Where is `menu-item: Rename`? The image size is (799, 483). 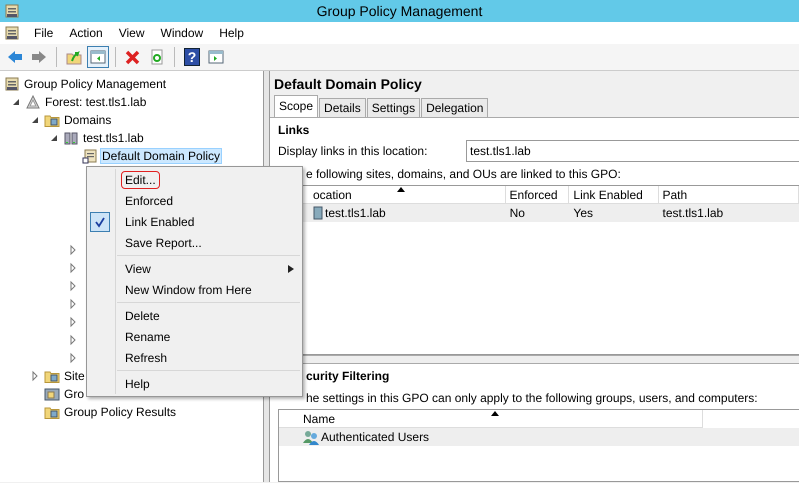
menu-item: Rename is located at coordinates (194, 336).